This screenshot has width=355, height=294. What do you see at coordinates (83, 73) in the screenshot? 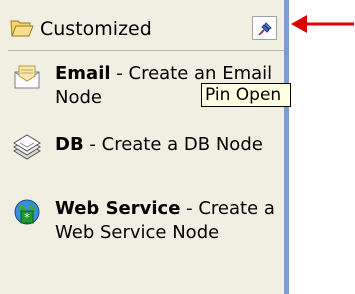
I see `item-name: Email` at bounding box center [83, 73].